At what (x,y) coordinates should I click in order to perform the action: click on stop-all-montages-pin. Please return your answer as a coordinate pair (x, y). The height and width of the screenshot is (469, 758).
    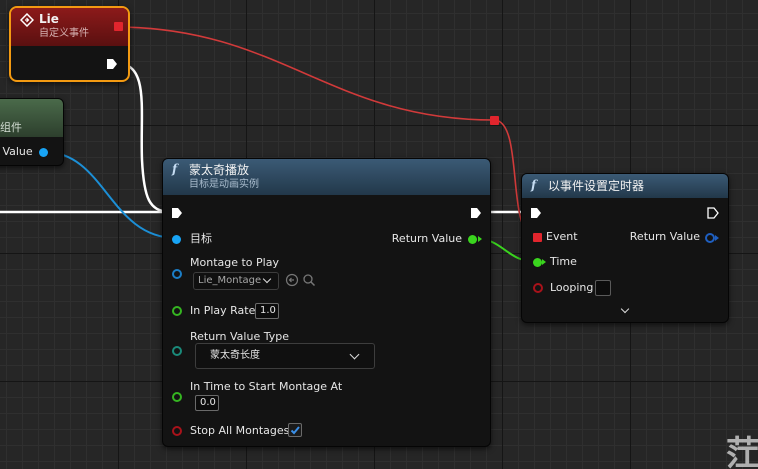
    Looking at the image, I should click on (177, 431).